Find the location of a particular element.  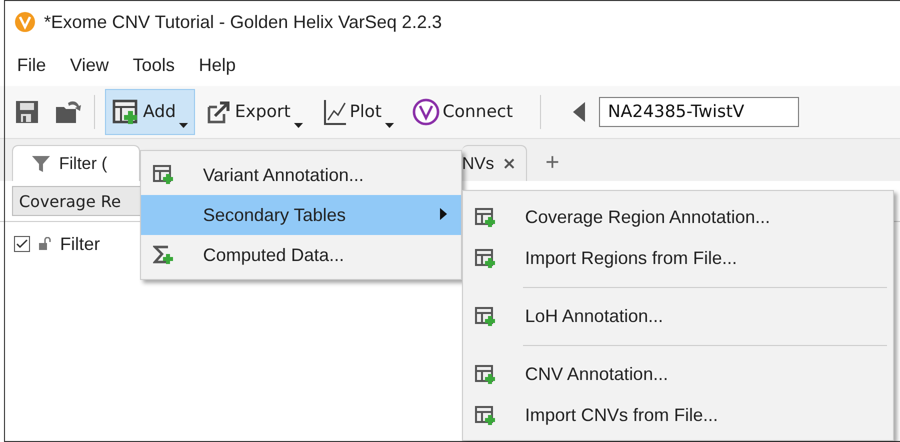

tab-label: Filter ( is located at coordinates (83, 164).